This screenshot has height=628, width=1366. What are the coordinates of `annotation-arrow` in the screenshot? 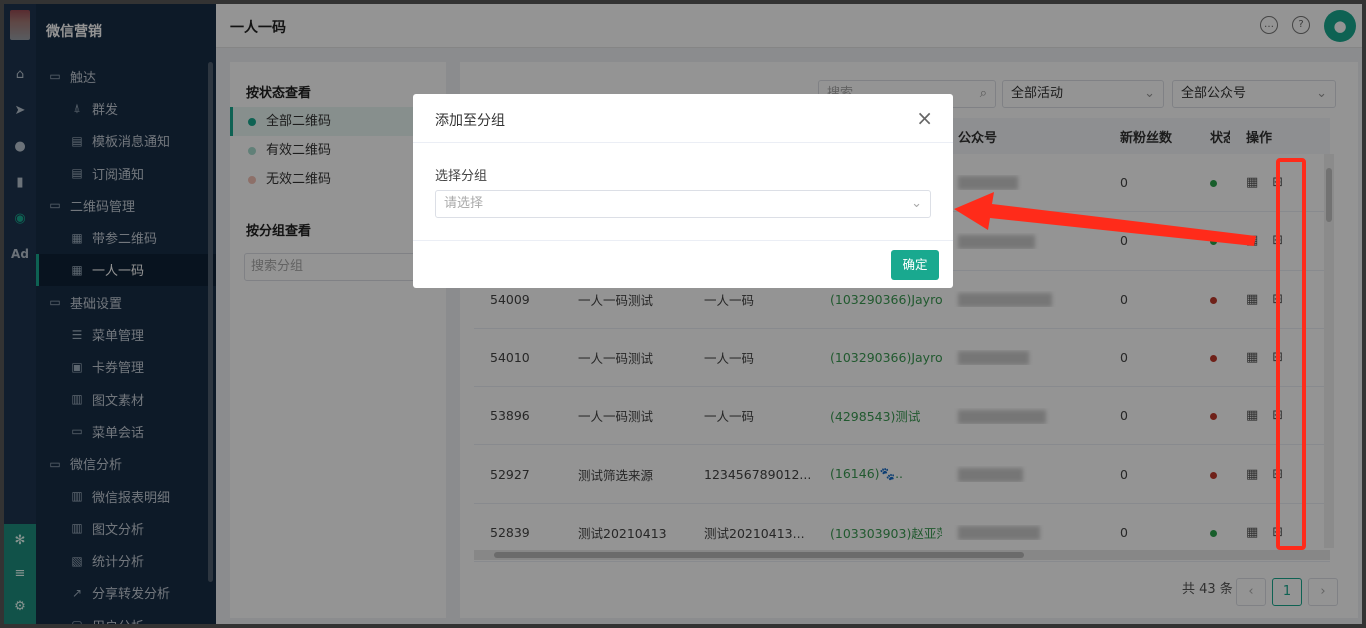 It's located at (1105, 219).